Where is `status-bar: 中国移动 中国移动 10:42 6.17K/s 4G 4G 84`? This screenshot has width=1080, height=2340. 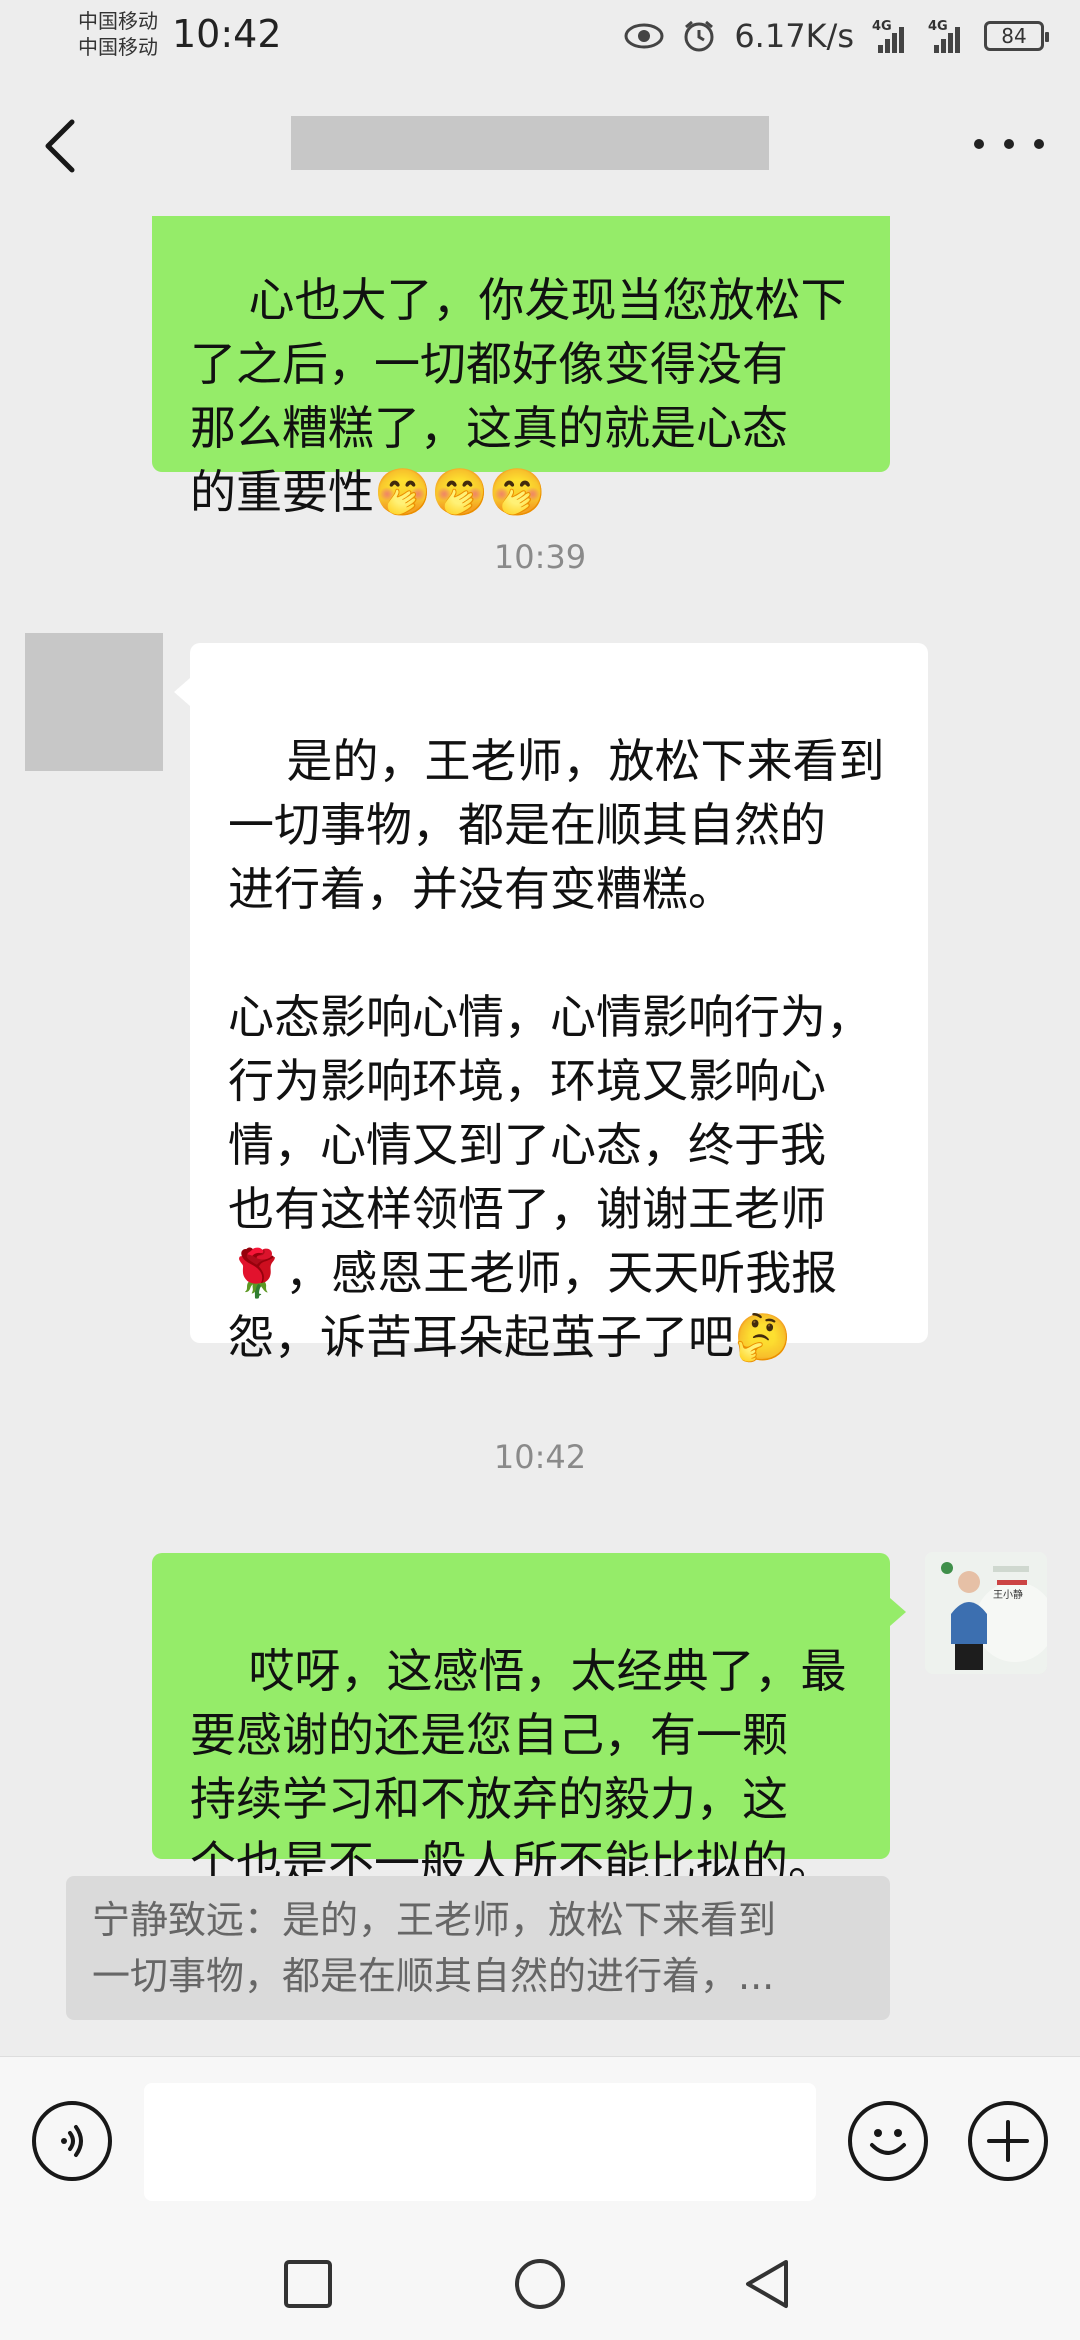 status-bar: 中国移动 中国移动 10:42 6.17K/s 4G 4G 84 is located at coordinates (540, 36).